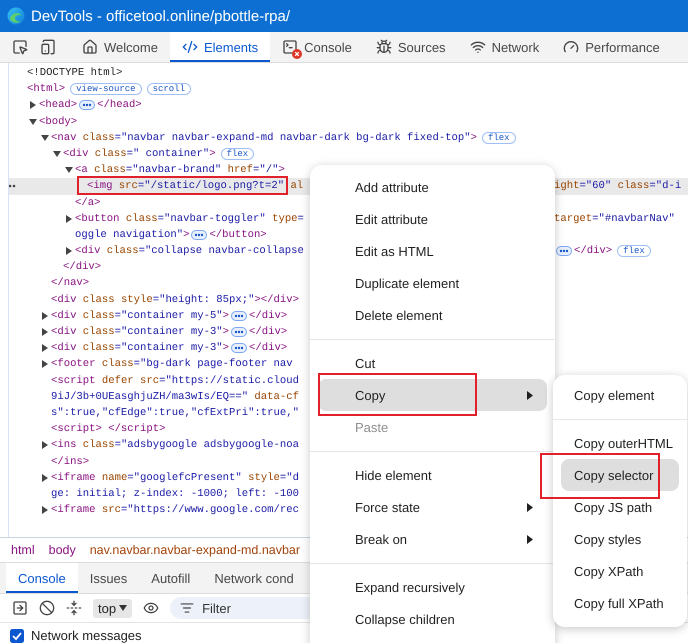 Image resolution: width=688 pixels, height=643 pixels. Describe the element at coordinates (189, 219) in the screenshot. I see `code-text: <button class="navbar-toggler" type=` at that location.